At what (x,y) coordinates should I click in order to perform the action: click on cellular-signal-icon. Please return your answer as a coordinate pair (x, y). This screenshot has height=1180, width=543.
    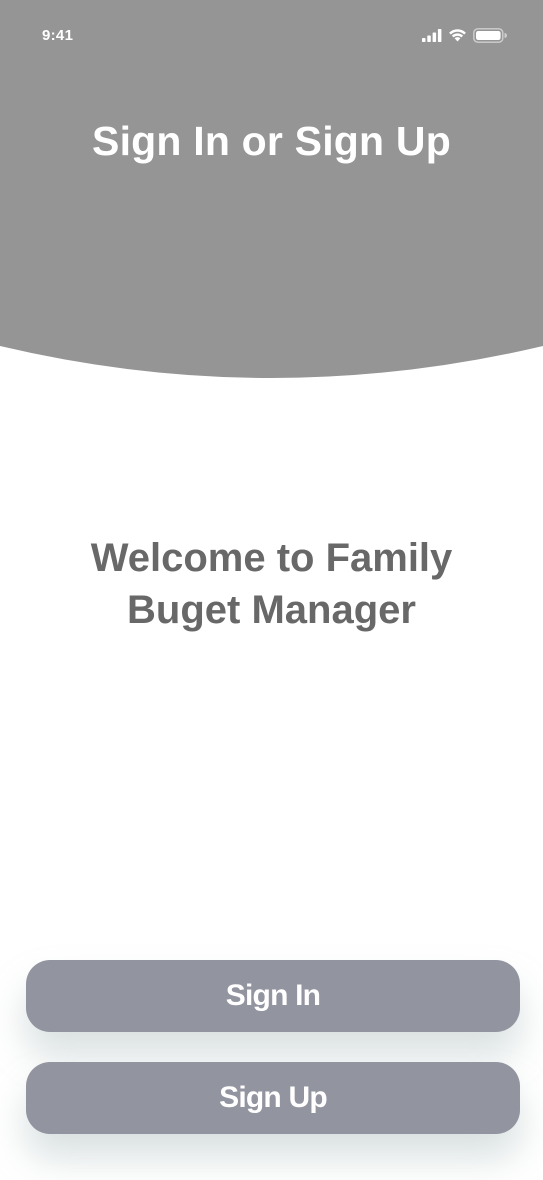
    Looking at the image, I should click on (432, 35).